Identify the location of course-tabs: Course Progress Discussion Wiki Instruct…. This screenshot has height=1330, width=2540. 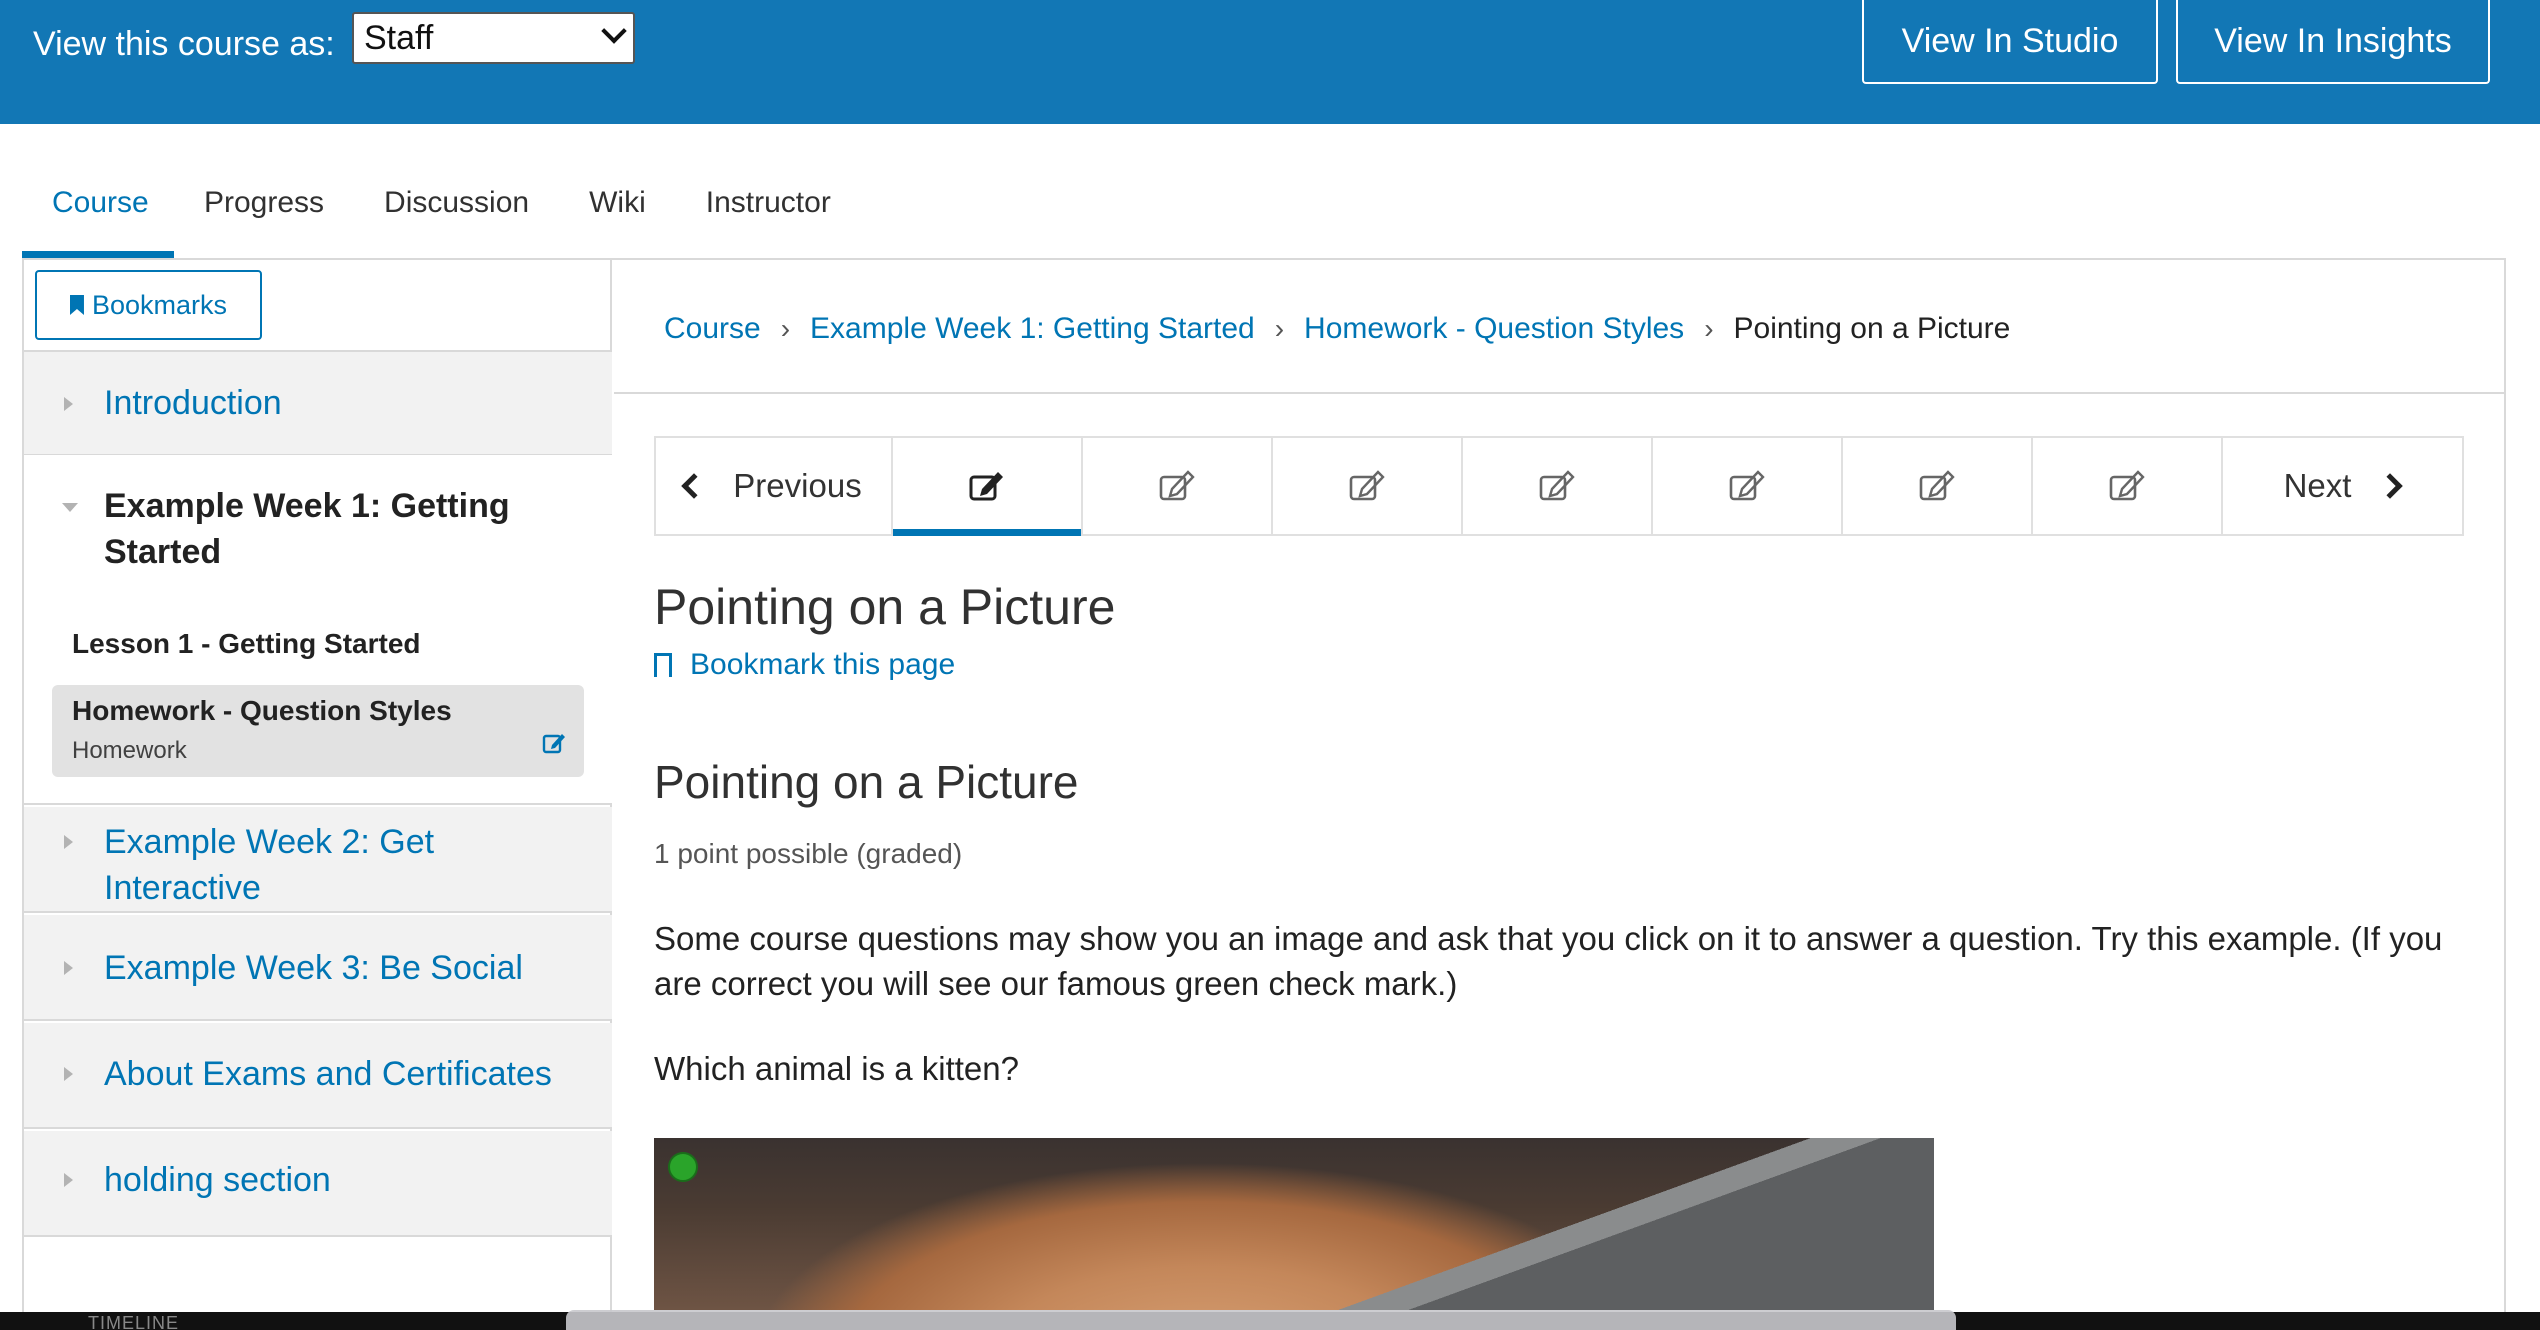
(441, 209).